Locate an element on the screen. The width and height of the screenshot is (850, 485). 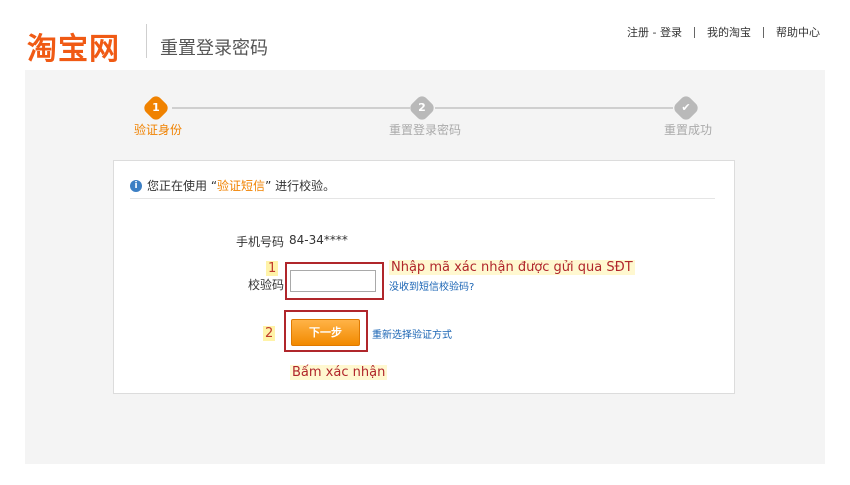
step-1-number: 1 is located at coordinates (156, 107).